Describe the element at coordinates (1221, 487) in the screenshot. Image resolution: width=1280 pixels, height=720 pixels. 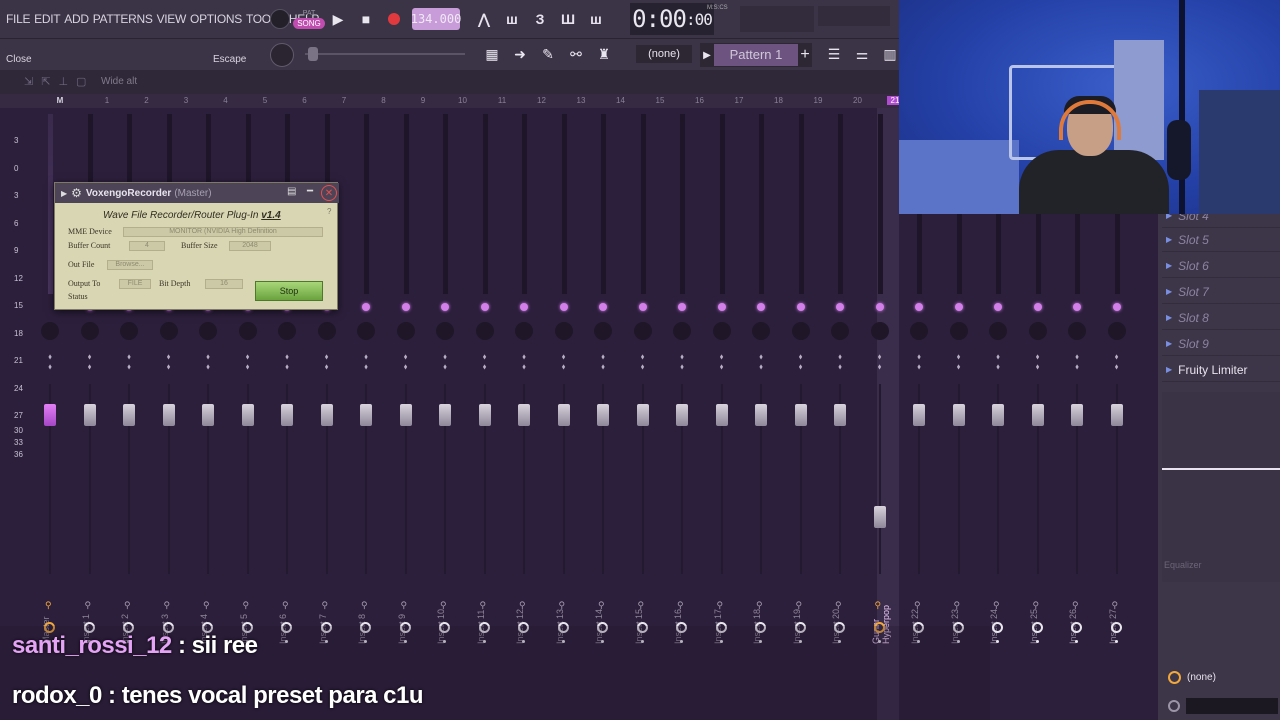
I see `equalizer-graph` at that location.